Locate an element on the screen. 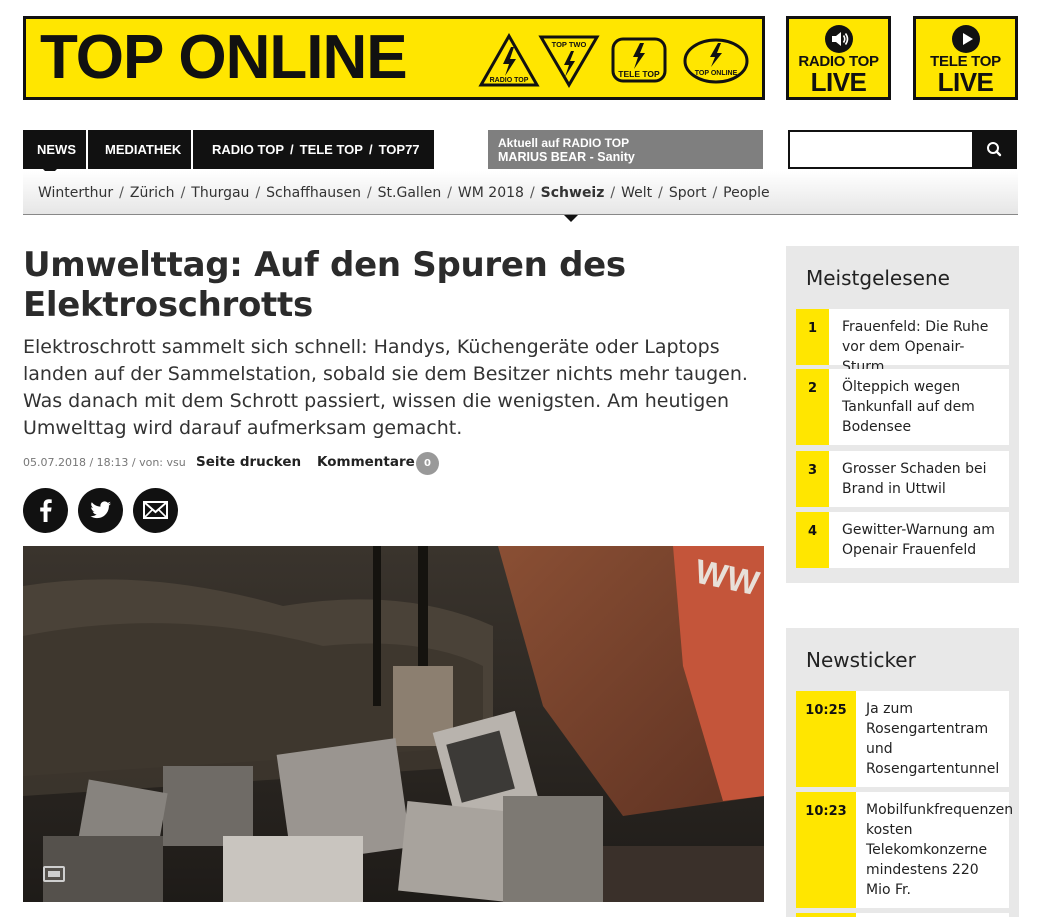 This screenshot has width=1057, height=917. nav-radio-top: RADIO TOP is located at coordinates (248, 149).